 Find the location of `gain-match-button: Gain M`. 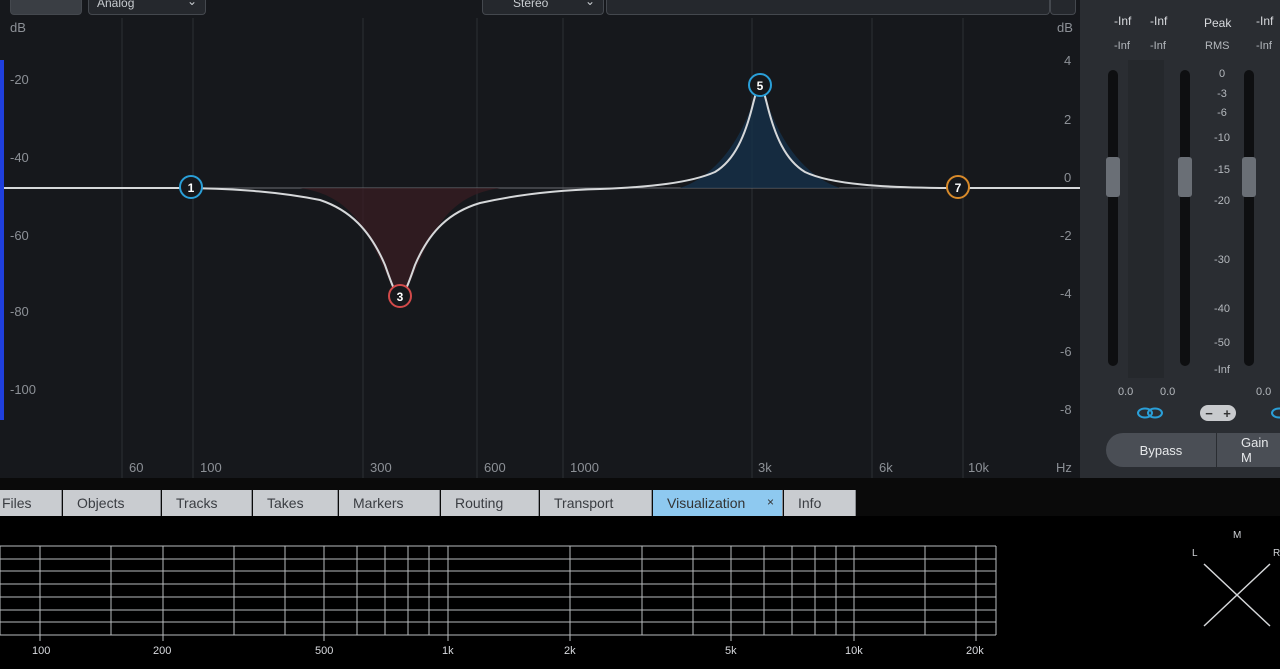

gain-match-button: Gain M is located at coordinates (1248, 450).